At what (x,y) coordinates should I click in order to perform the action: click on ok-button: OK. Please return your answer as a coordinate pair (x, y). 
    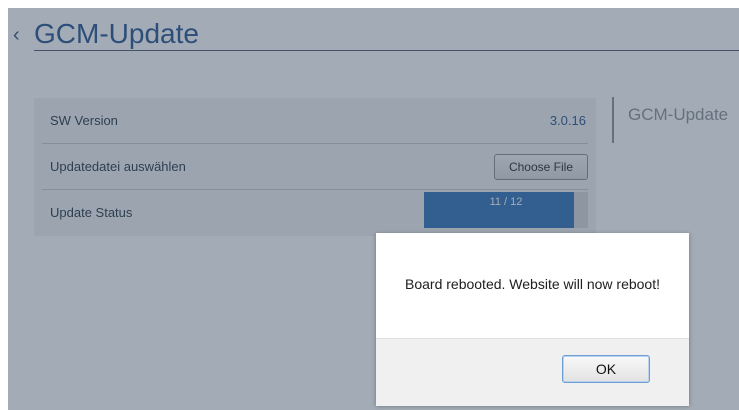
    Looking at the image, I should click on (606, 369).